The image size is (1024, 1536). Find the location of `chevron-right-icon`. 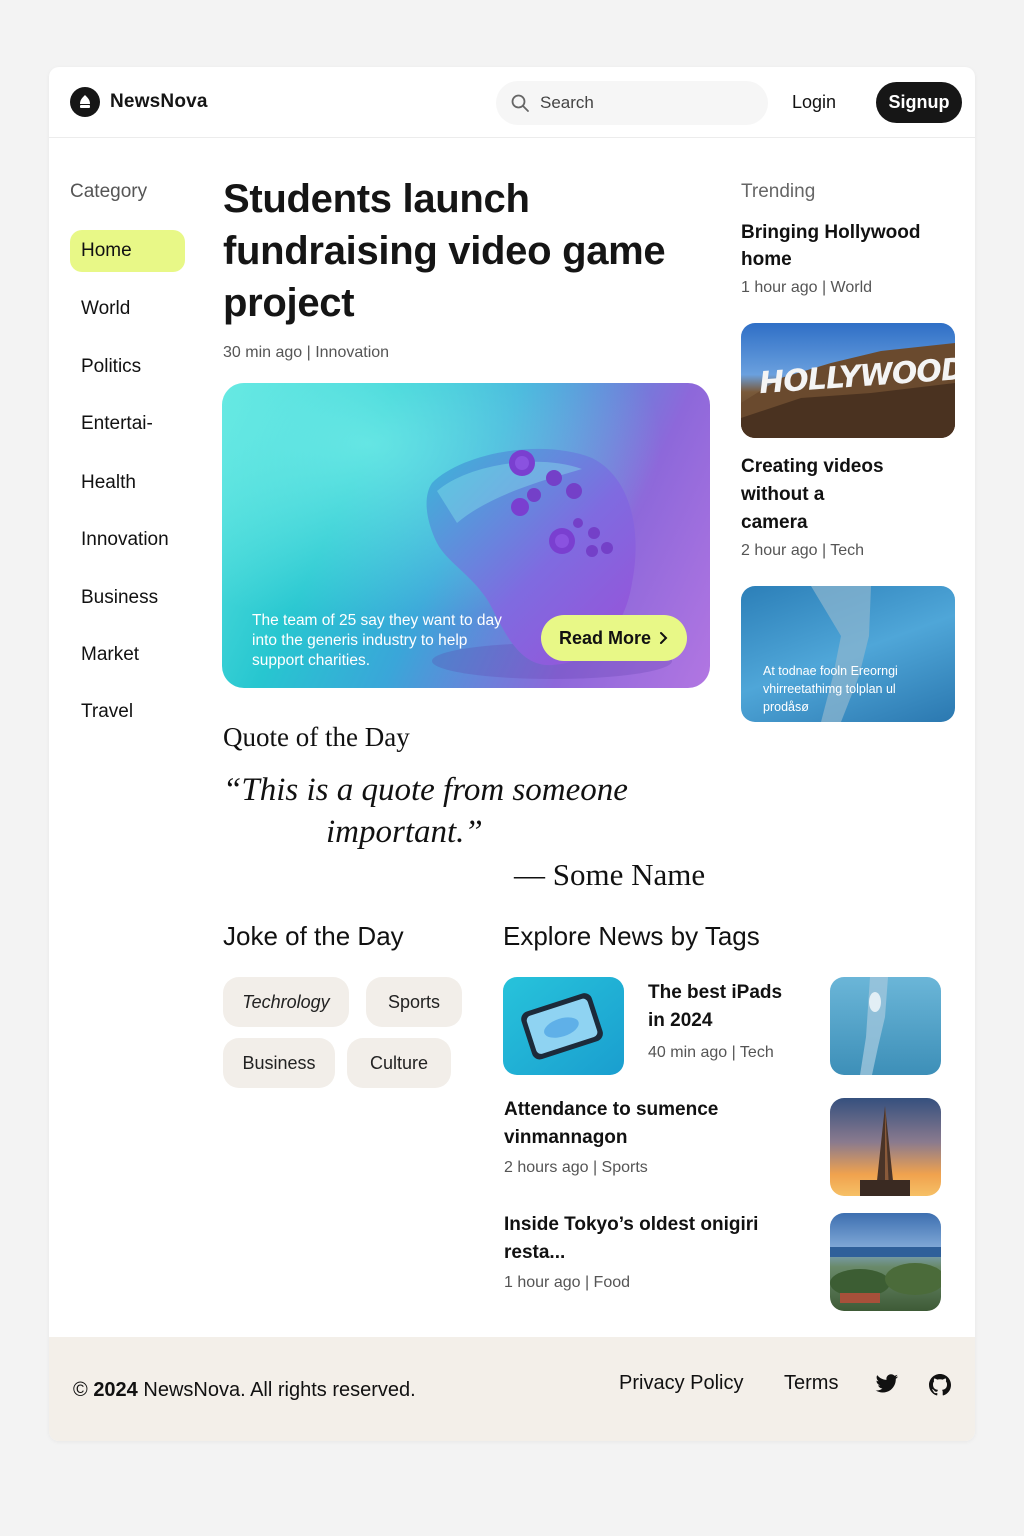

chevron-right-icon is located at coordinates (664, 638).